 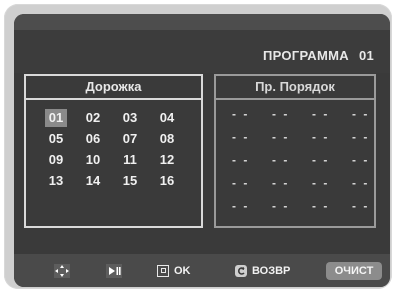 What do you see at coordinates (241, 271) in the screenshot?
I see `return-icon` at bounding box center [241, 271].